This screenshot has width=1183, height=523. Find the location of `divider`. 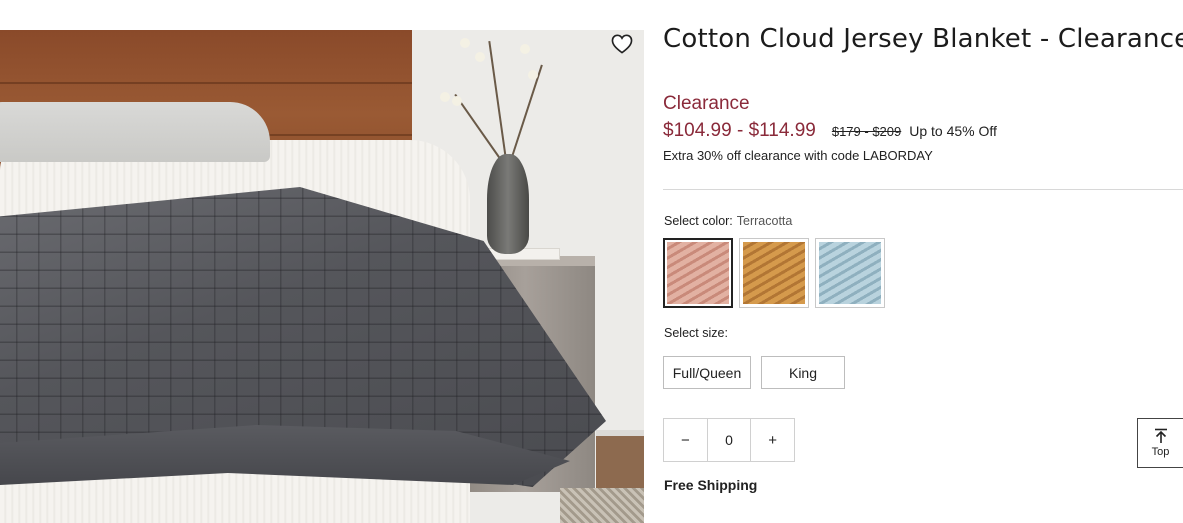

divider is located at coordinates (923, 189).